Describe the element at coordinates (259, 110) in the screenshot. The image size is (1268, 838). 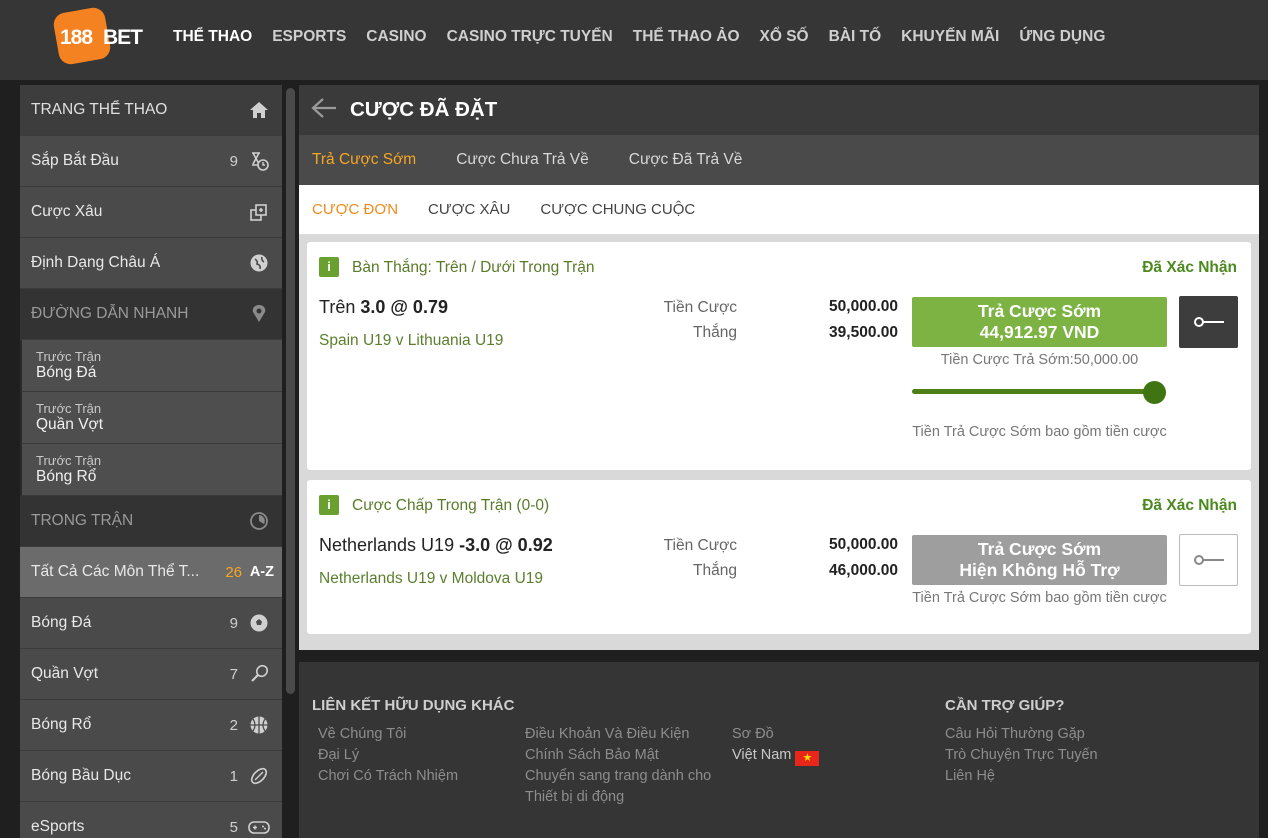
I see `home-icon` at that location.